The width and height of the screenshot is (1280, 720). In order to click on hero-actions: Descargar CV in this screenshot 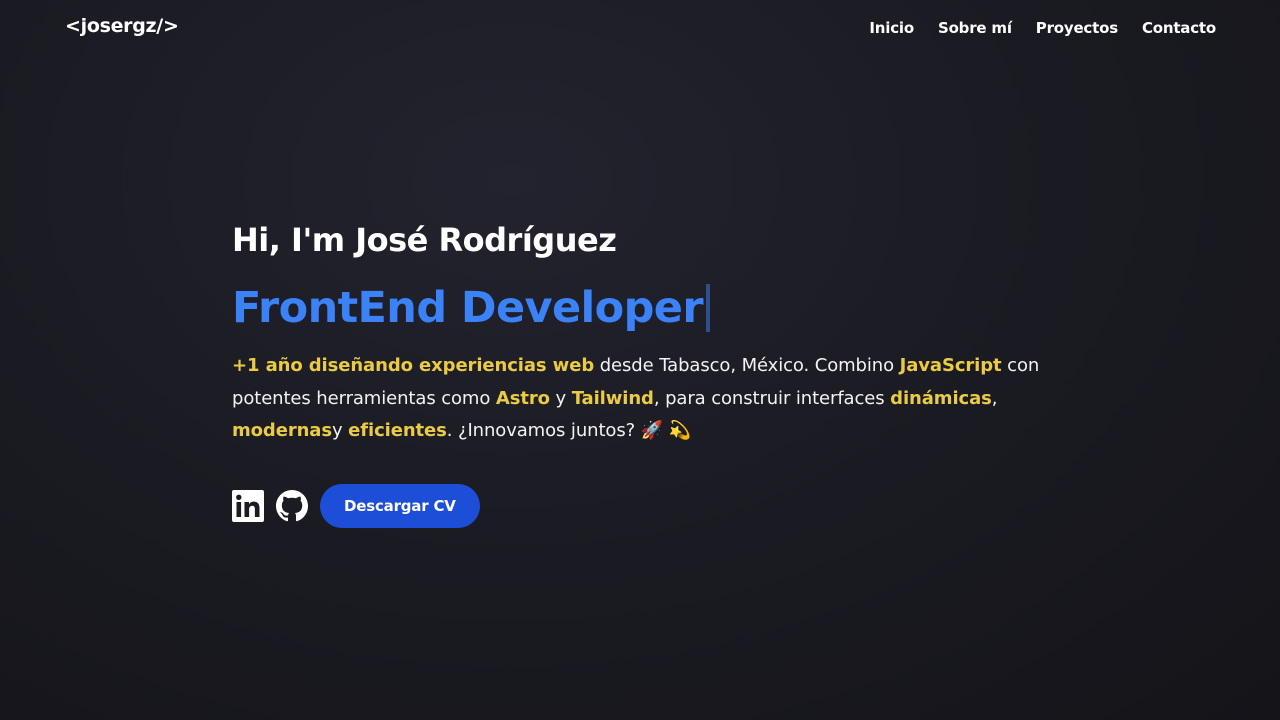, I will do `click(642, 505)`.